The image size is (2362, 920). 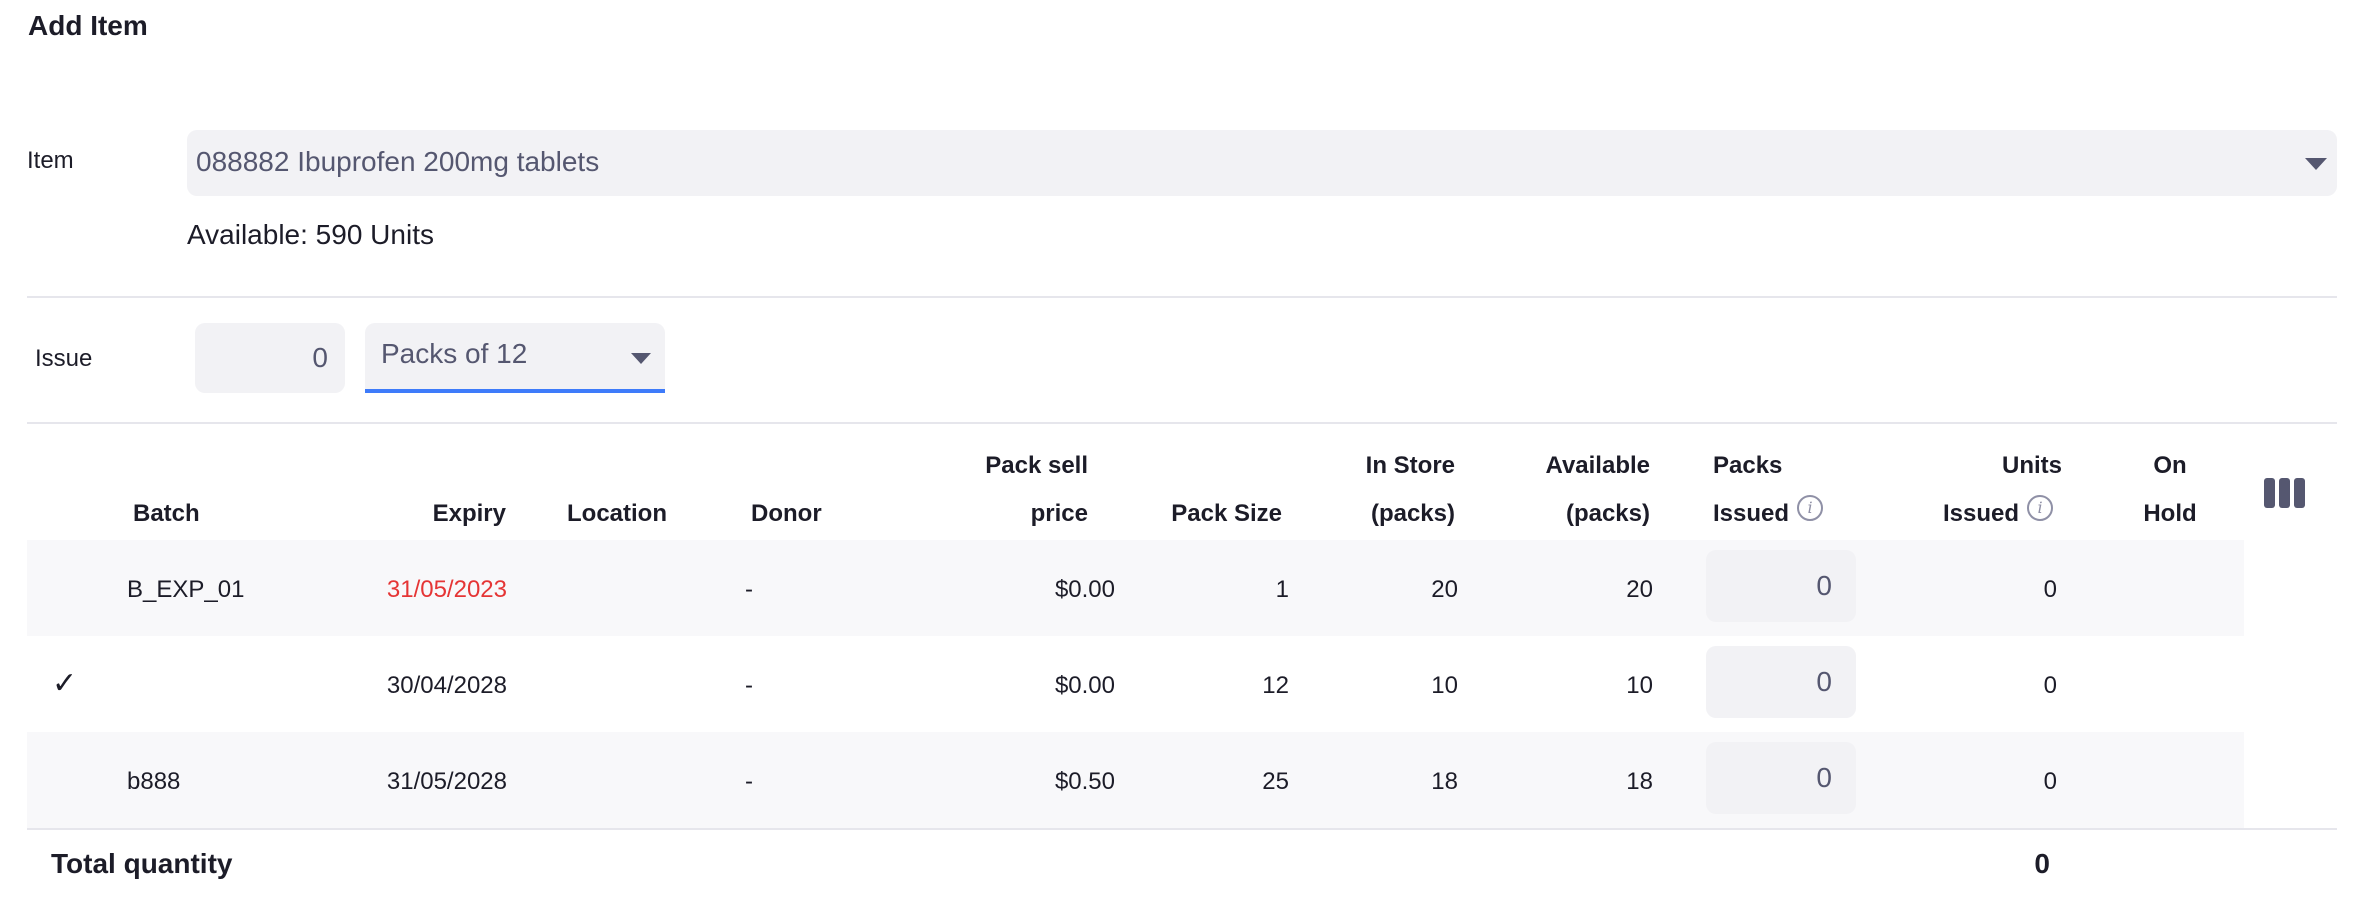 I want to click on cell-available: 20, so click(x=1639, y=589).